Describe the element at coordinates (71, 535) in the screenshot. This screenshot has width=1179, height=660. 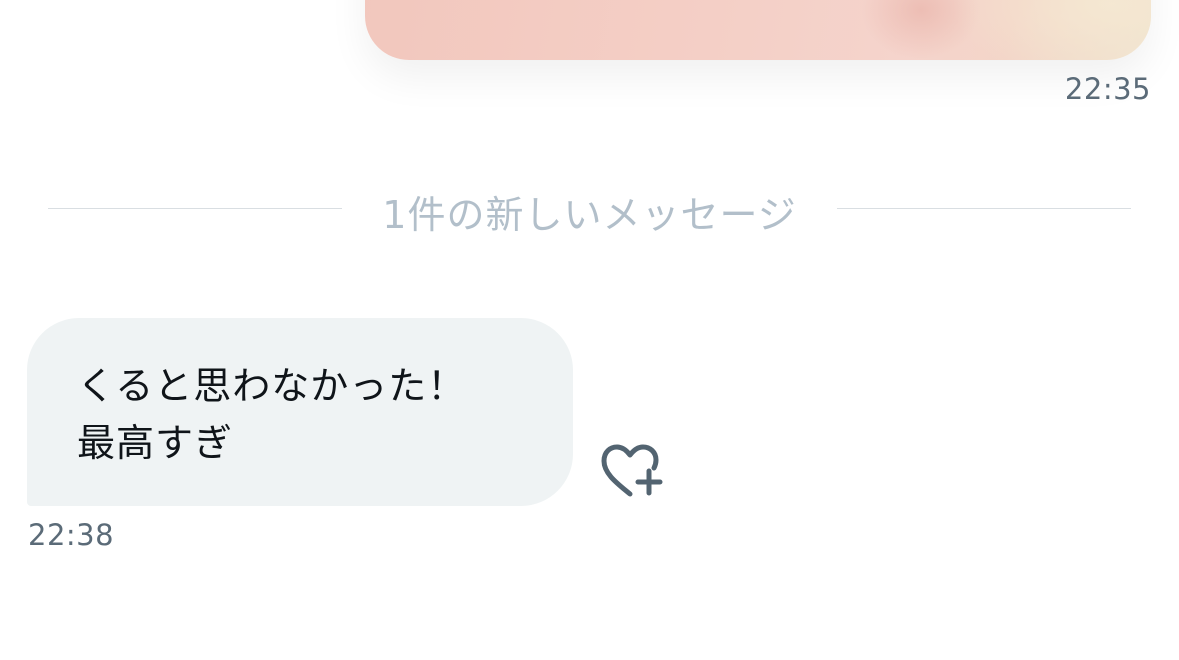
I see `received-message-timestamp: 22:38` at that location.